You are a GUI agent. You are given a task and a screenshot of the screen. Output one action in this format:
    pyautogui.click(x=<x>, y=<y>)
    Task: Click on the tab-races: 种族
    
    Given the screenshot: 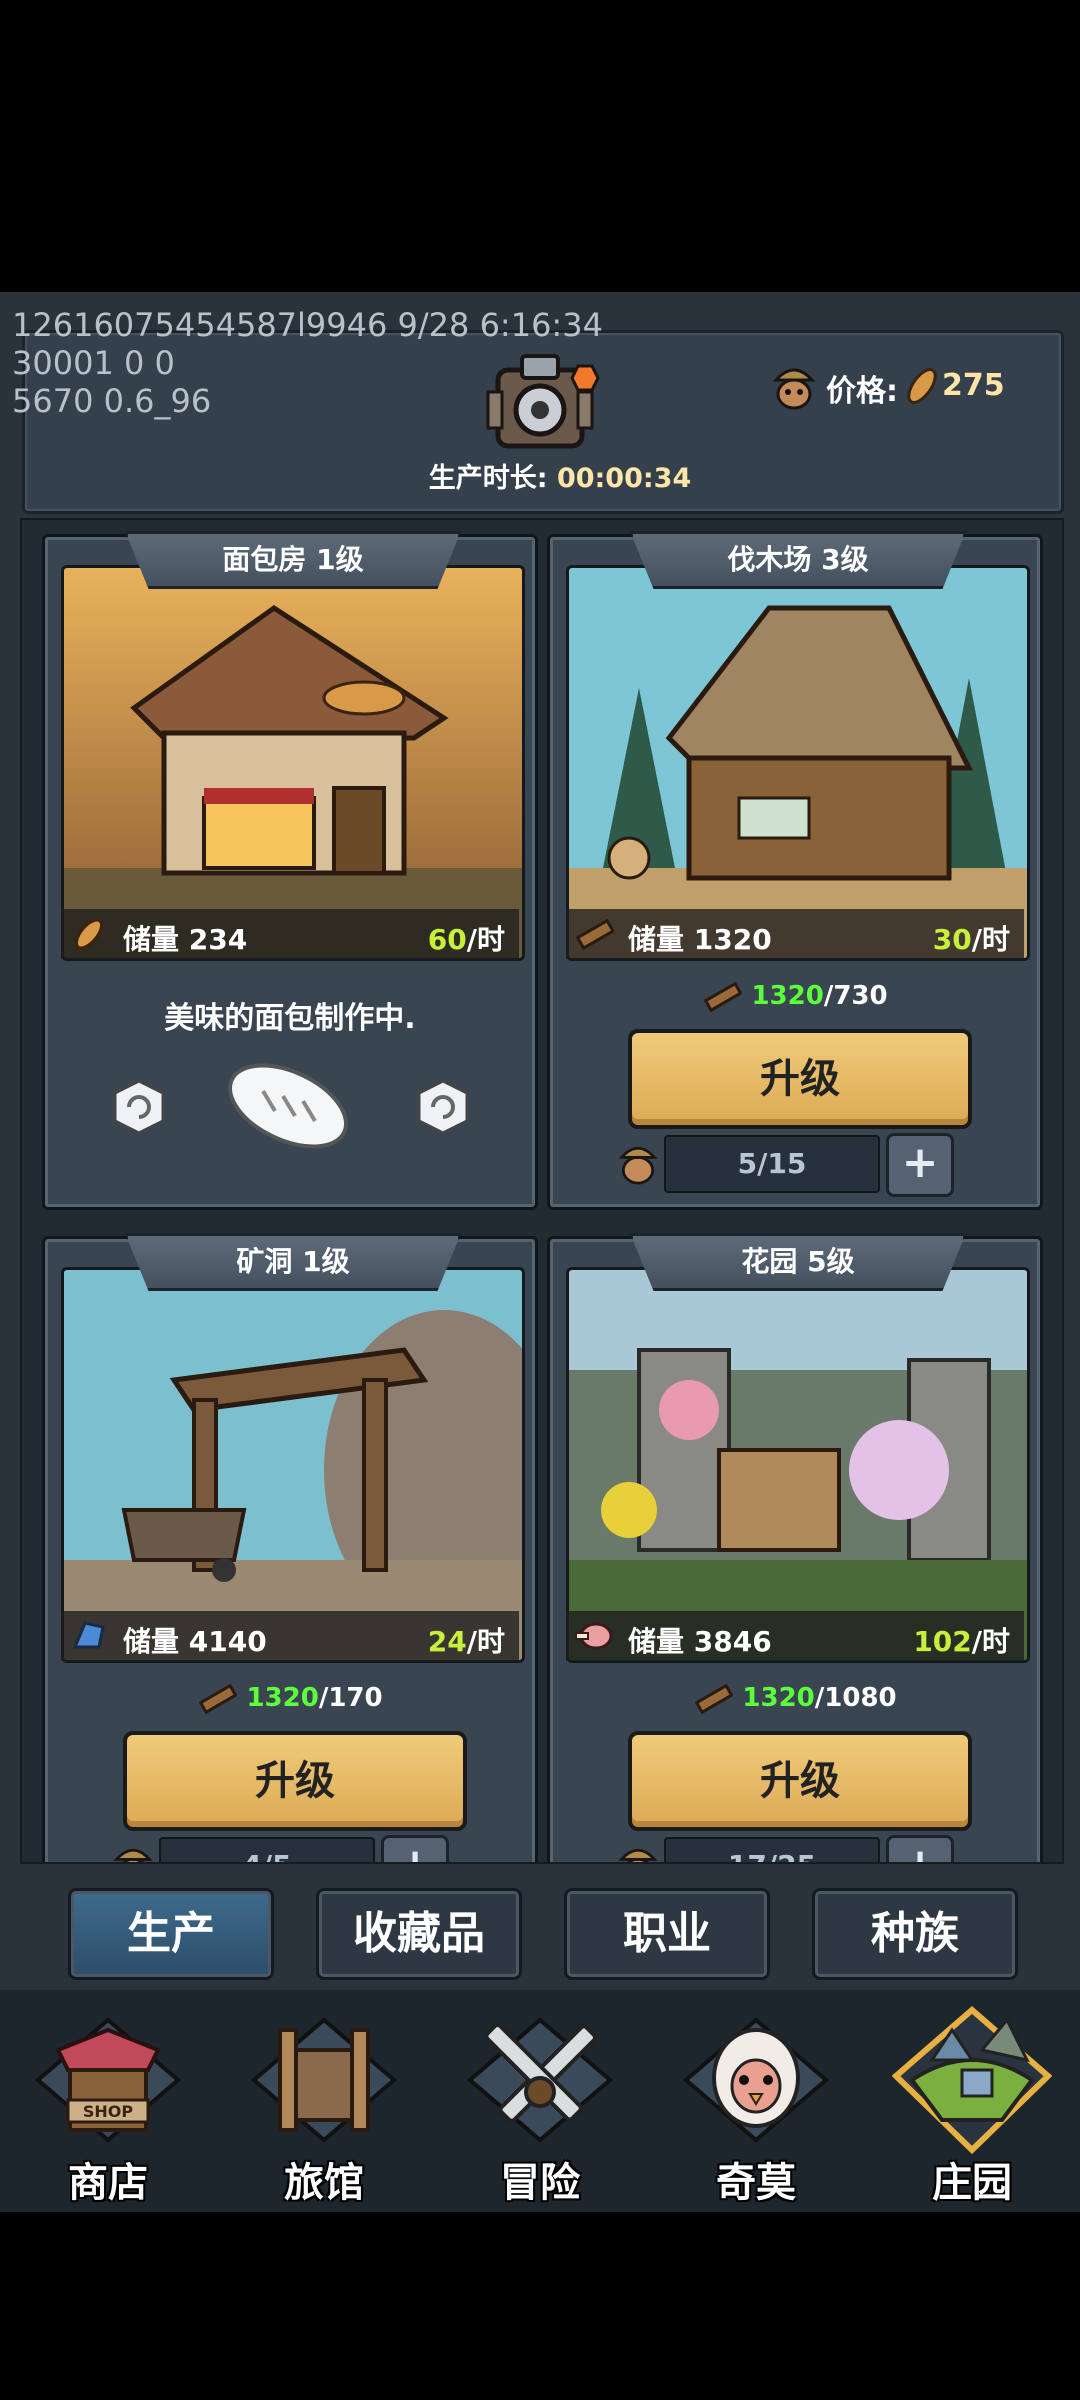 What is the action you would take?
    pyautogui.click(x=915, y=1934)
    